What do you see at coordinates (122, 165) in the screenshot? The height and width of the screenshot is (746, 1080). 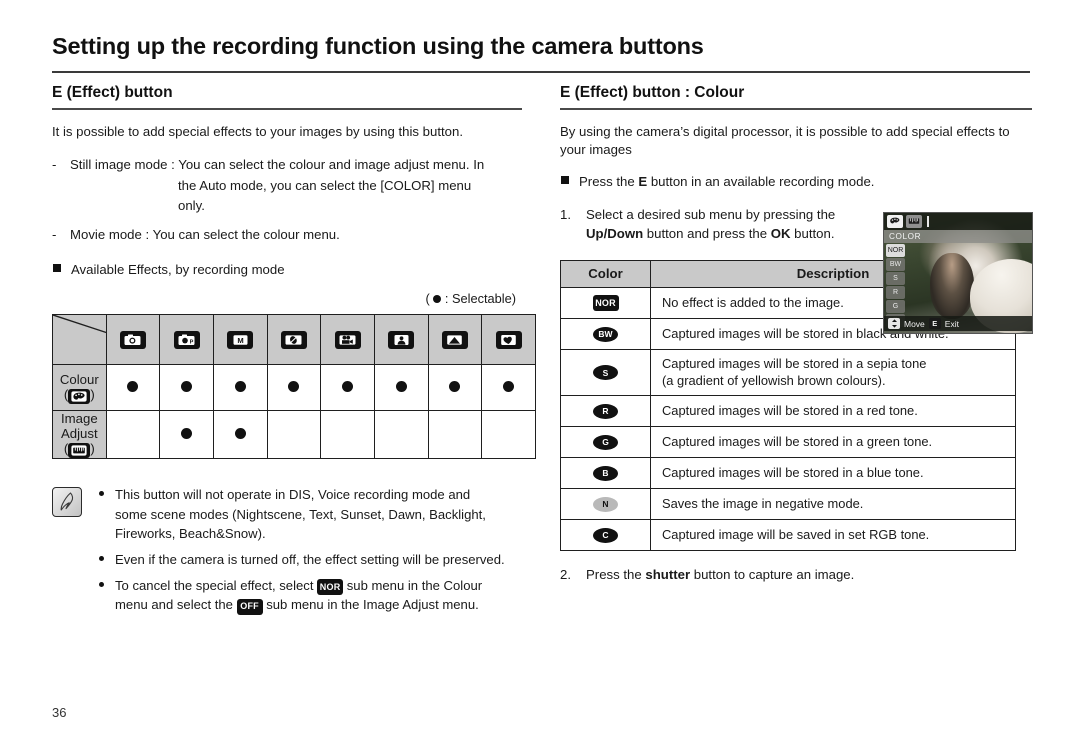 I see `still-image-mode-label: Still image mode :` at bounding box center [122, 165].